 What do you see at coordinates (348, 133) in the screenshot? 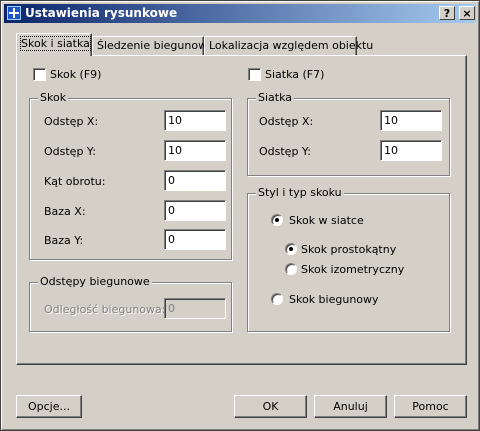
I see `grid-group: Siatka Odstęp X: 10 Odstęp Y: 10` at bounding box center [348, 133].